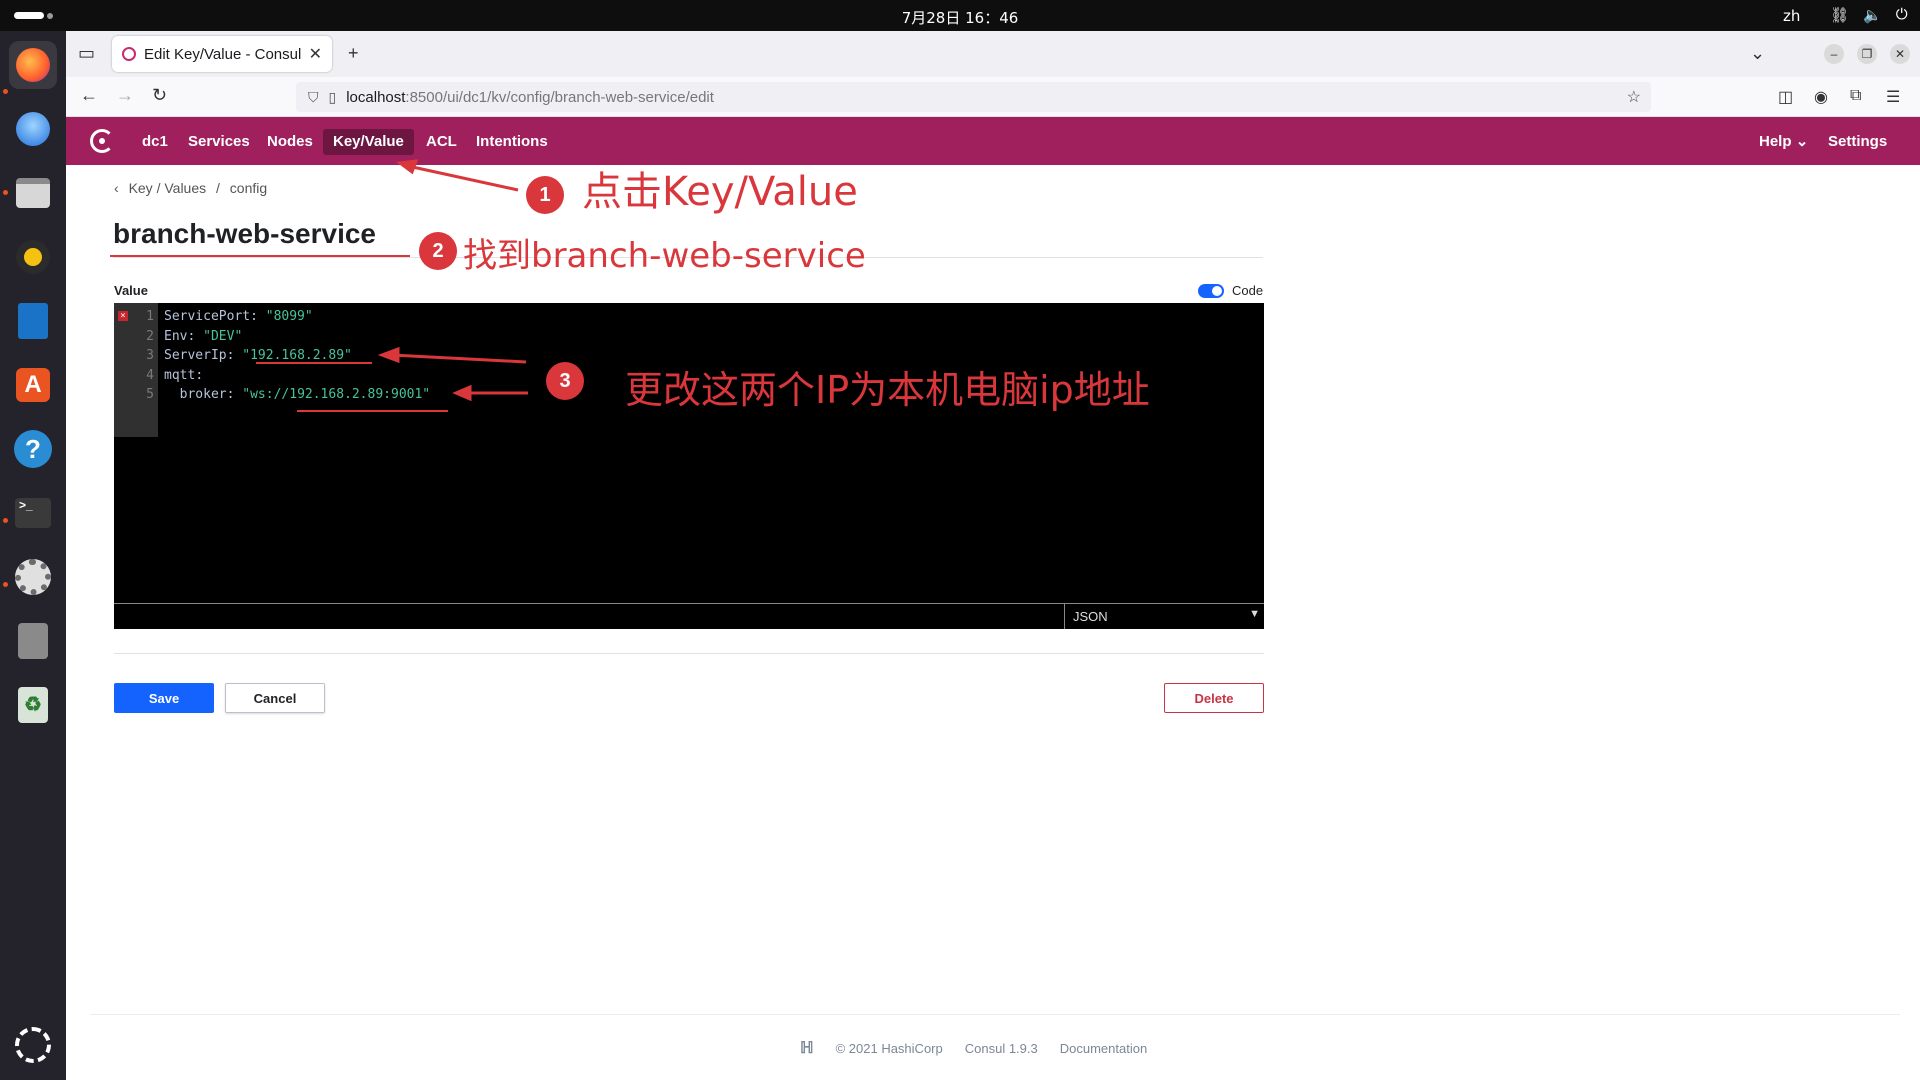 Image resolution: width=1920 pixels, height=1080 pixels. What do you see at coordinates (1090, 616) in the screenshot?
I see `mode-value: JSON` at bounding box center [1090, 616].